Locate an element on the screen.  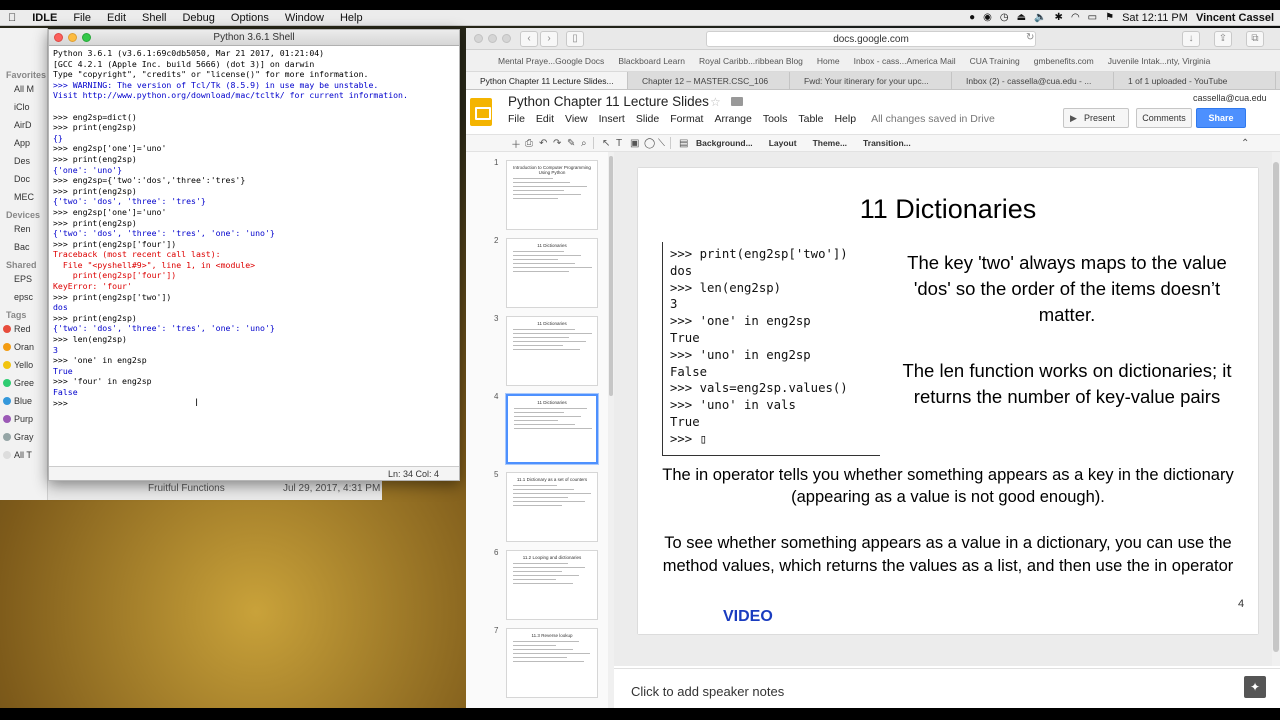
finder-item: All M is located at coordinates (23, 89).